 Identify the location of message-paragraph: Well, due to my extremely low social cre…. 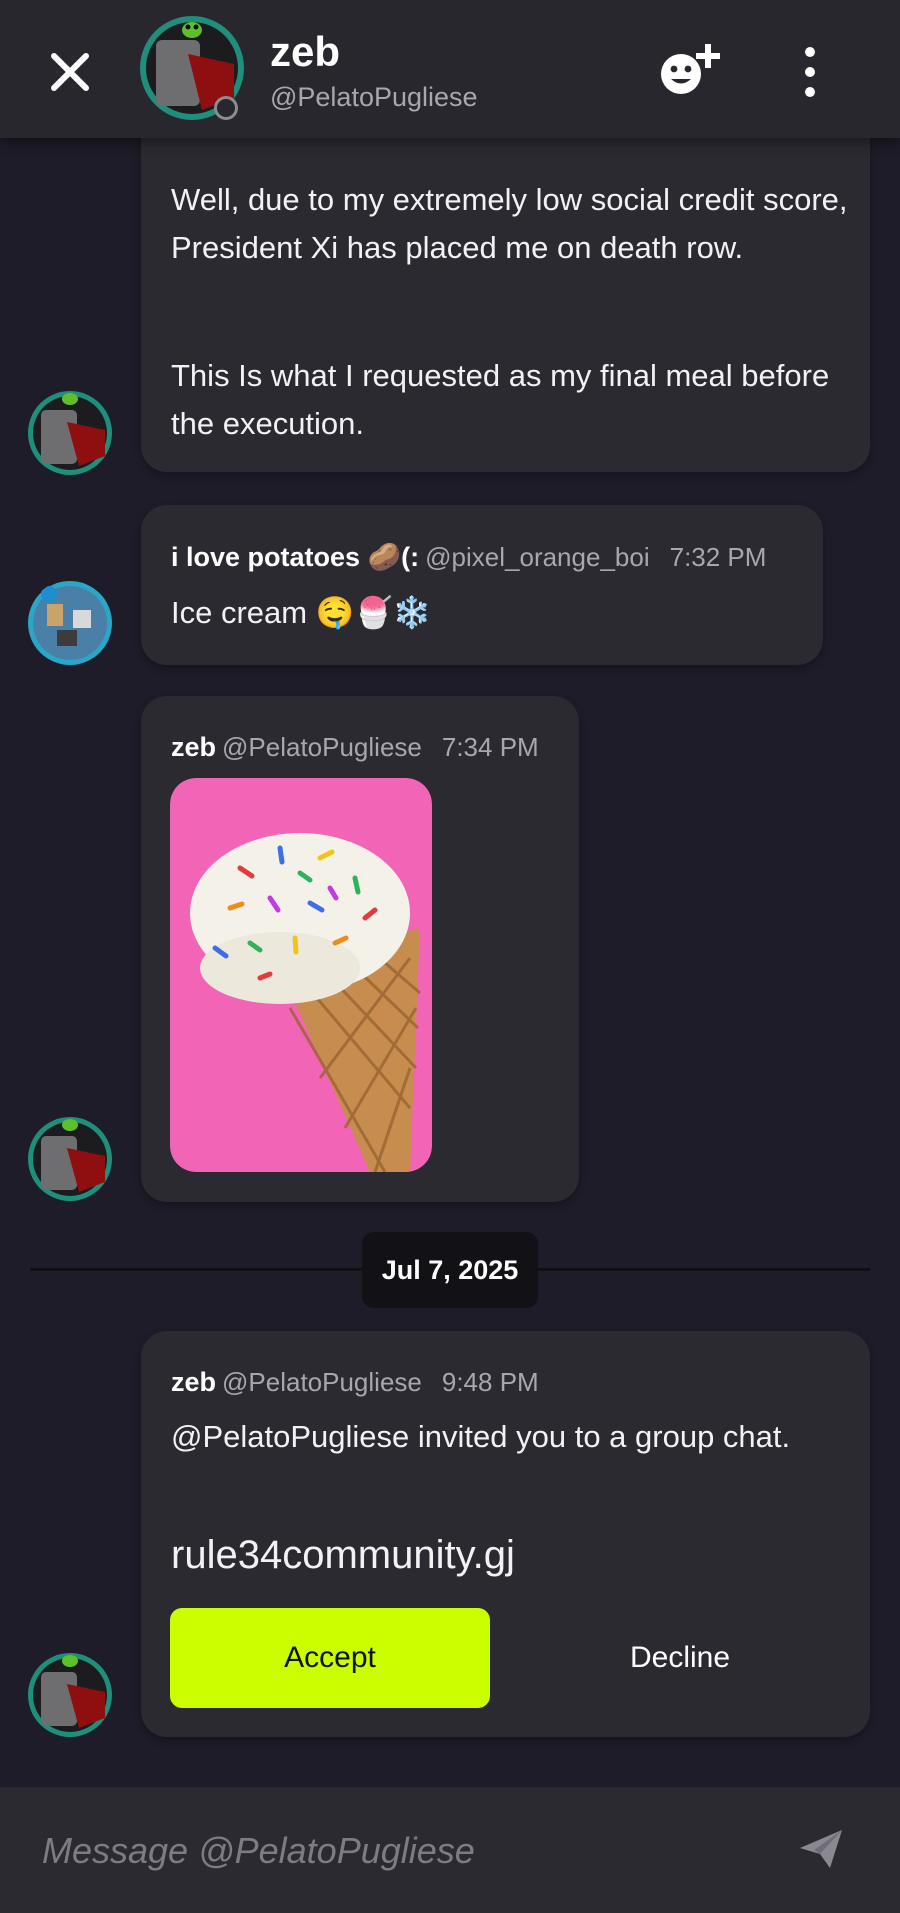
(509, 223).